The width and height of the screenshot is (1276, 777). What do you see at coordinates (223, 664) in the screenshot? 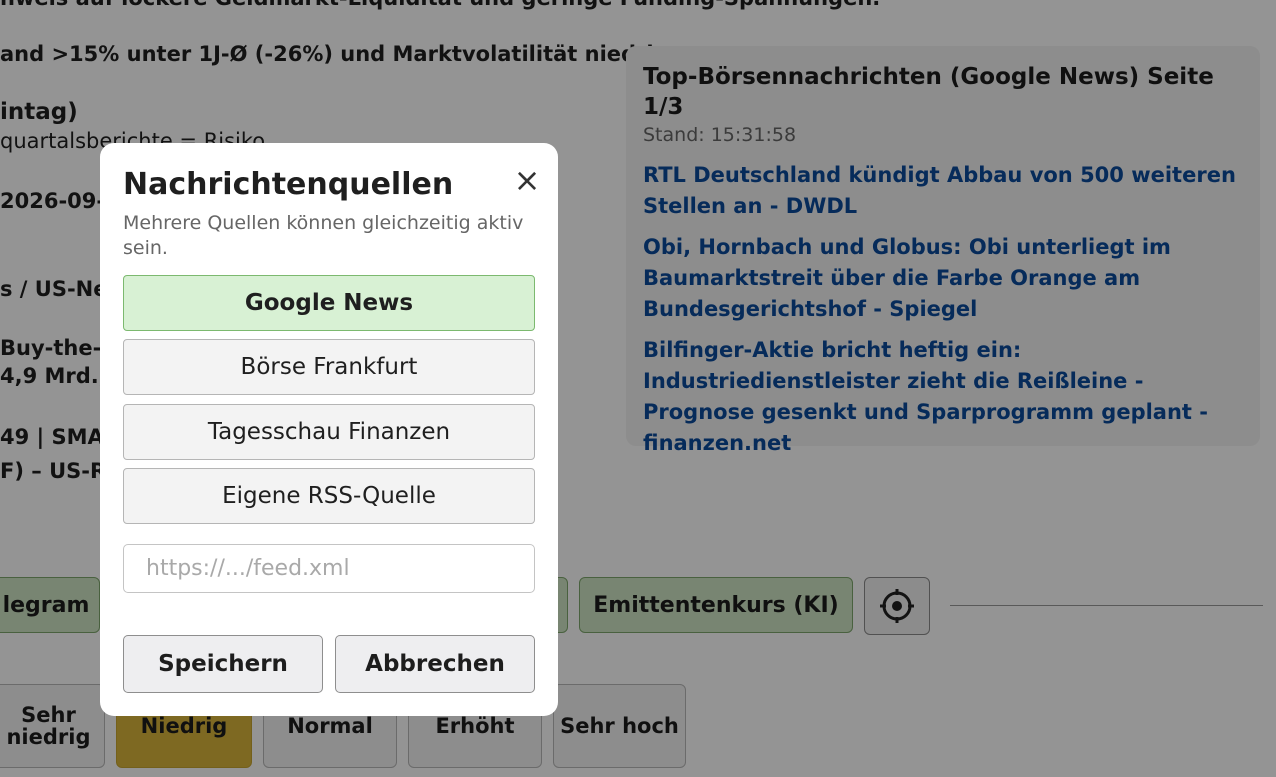
I see `save-button: Speichern` at bounding box center [223, 664].